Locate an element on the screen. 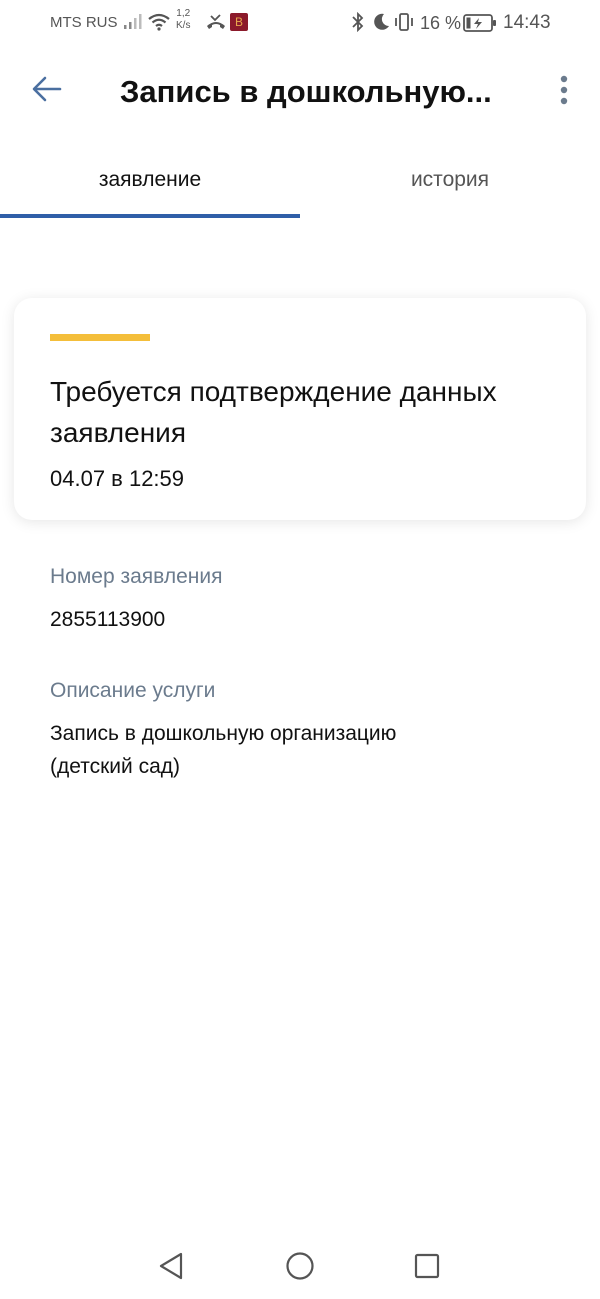 The height and width of the screenshot is (1299, 600). status-bar: MTS RUS 1,2 K/s B 16 % 14:43 is located at coordinates (300, 23).